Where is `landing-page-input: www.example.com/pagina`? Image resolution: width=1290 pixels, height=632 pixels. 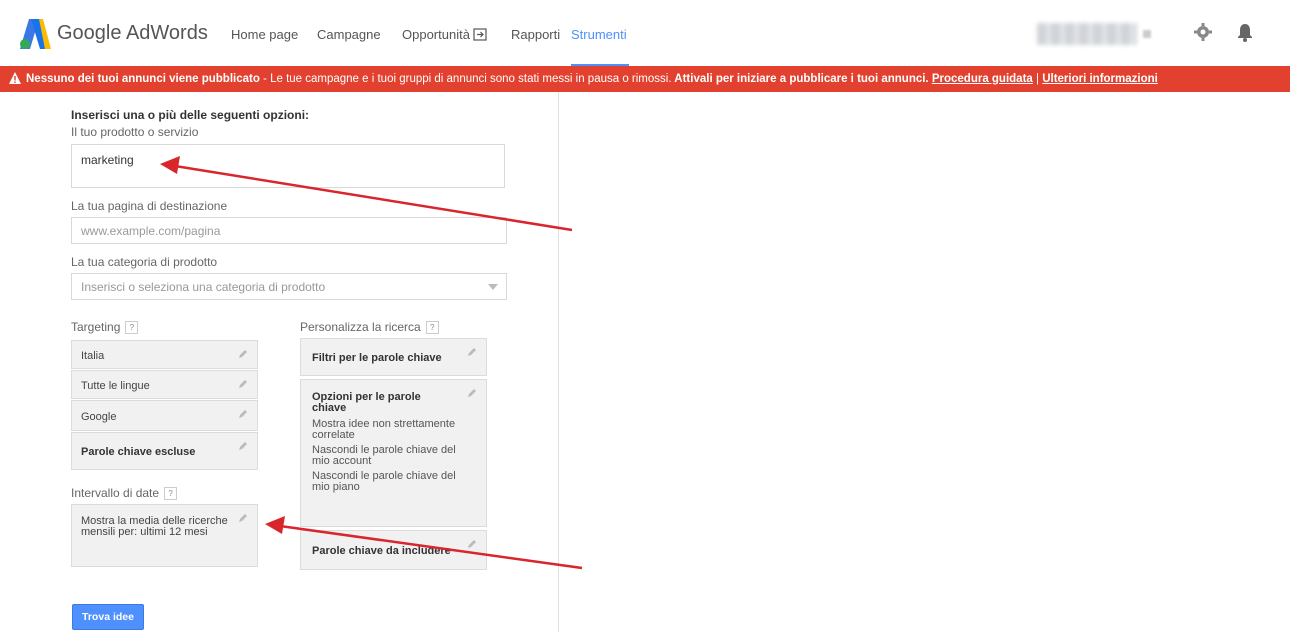 landing-page-input: www.example.com/pagina is located at coordinates (289, 230).